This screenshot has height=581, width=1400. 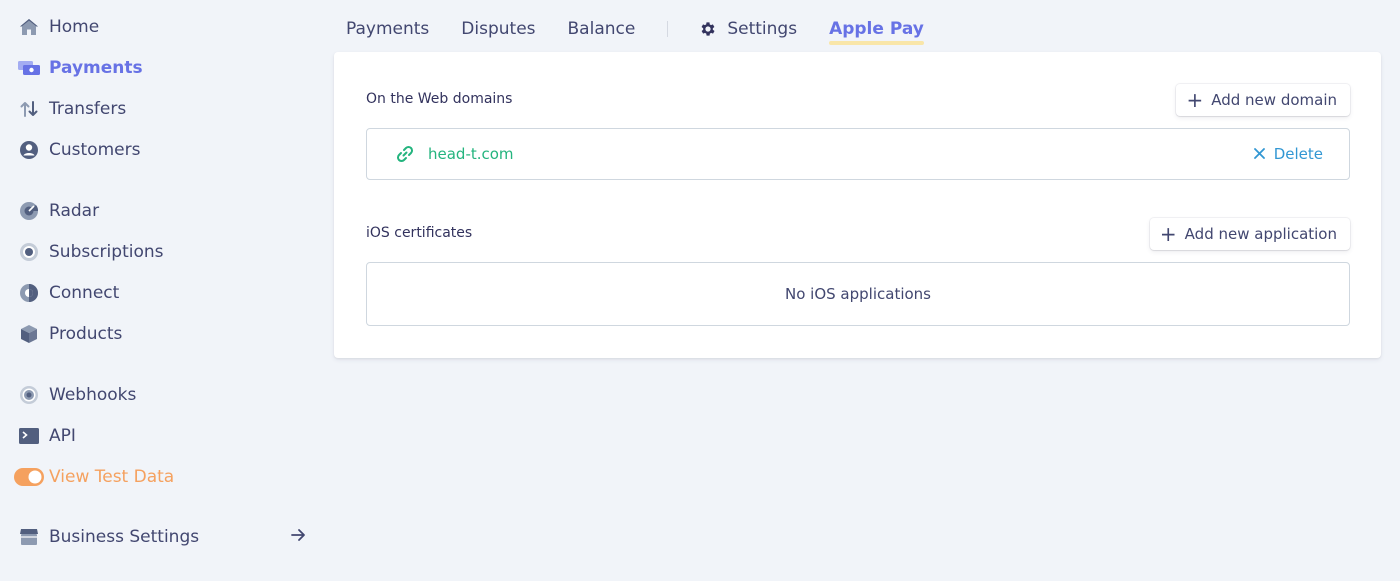 I want to click on gear-icon, so click(x=708, y=29).